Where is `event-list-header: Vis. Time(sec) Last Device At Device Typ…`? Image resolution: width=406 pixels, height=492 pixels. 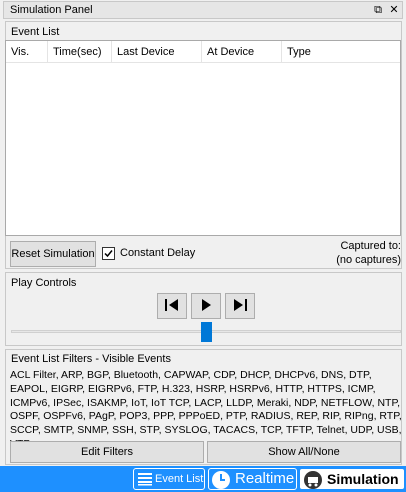 event-list-header: Vis. Time(sec) Last Device At Device Typ… is located at coordinates (203, 52).